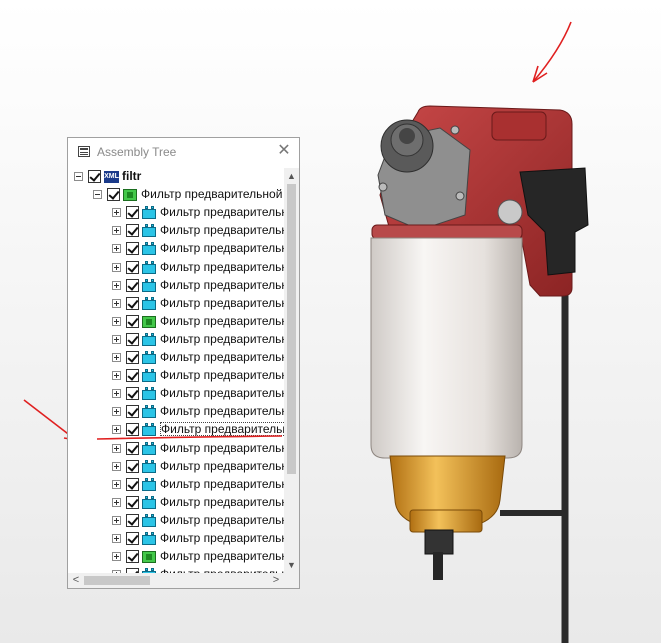 The image size is (661, 643). What do you see at coordinates (183, 152) in the screenshot?
I see `panel-titlebar: Assembly Tree ✕` at bounding box center [183, 152].